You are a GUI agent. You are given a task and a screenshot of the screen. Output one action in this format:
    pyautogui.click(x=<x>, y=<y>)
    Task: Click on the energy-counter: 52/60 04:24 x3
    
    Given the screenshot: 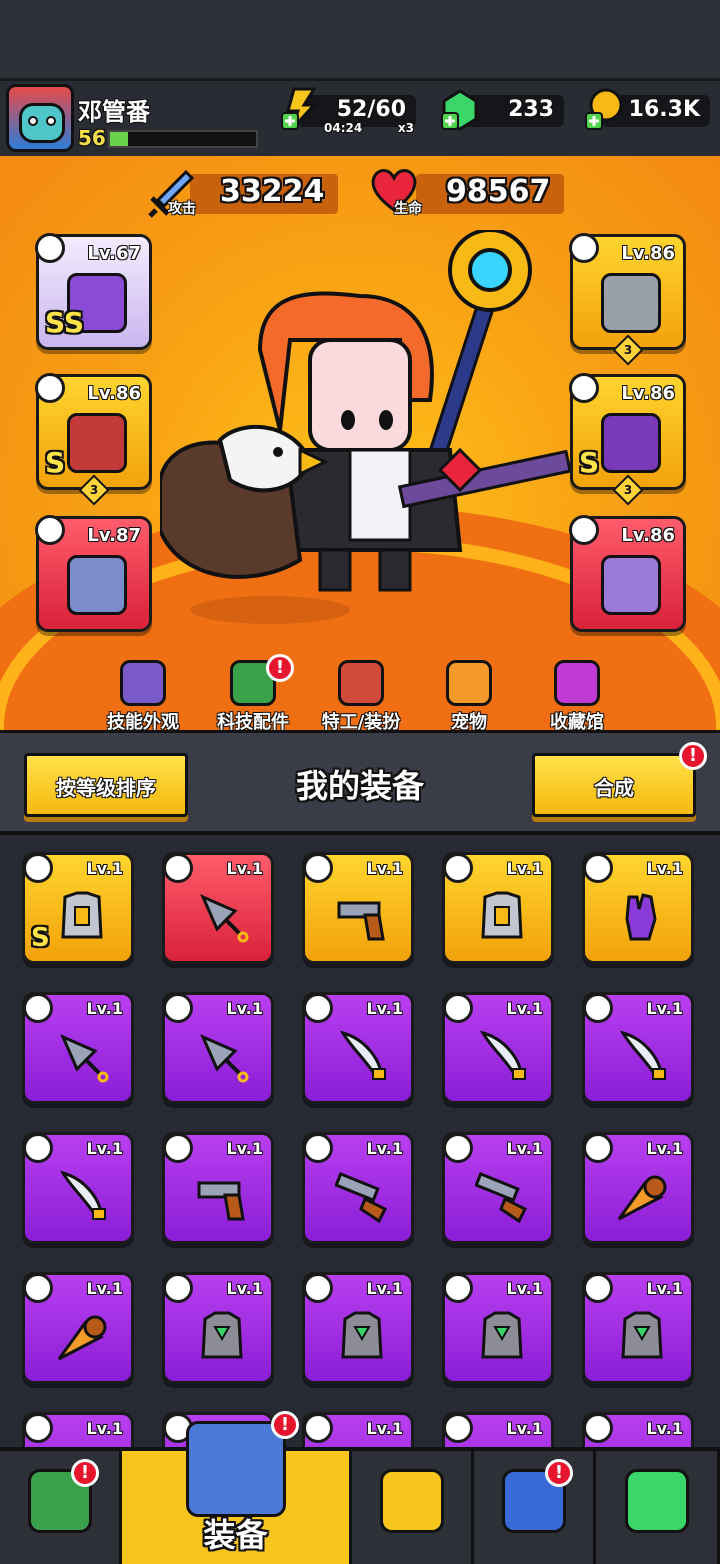 What is the action you would take?
    pyautogui.click(x=348, y=111)
    